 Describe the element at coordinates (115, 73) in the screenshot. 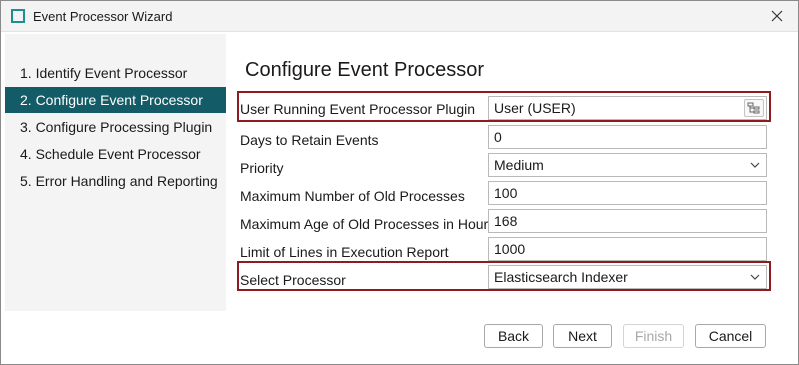

I see `step-identify: 1. Identify Event Processor` at that location.